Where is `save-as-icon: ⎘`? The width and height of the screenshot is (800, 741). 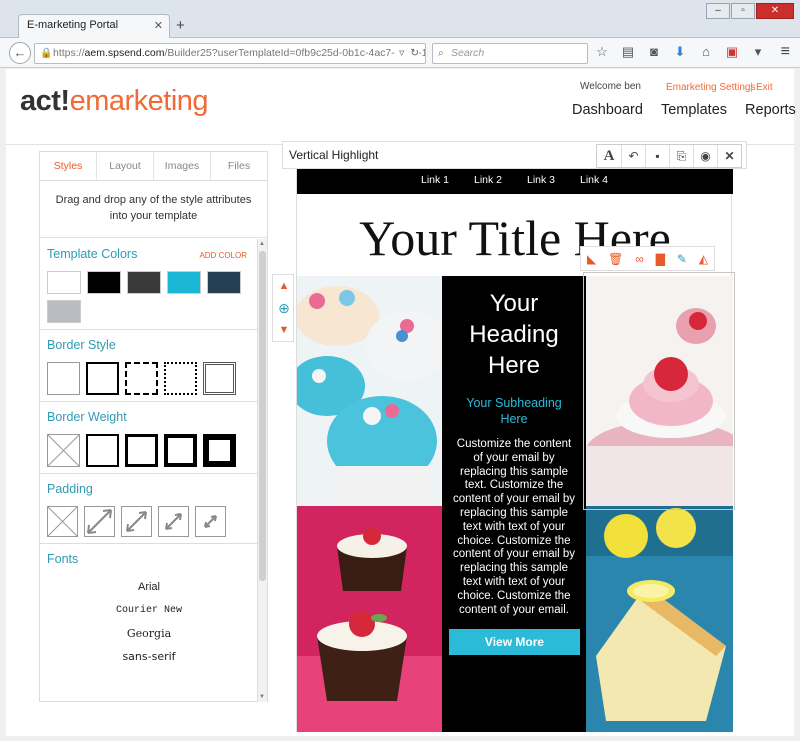 save-as-icon: ⎘ is located at coordinates (681, 156).